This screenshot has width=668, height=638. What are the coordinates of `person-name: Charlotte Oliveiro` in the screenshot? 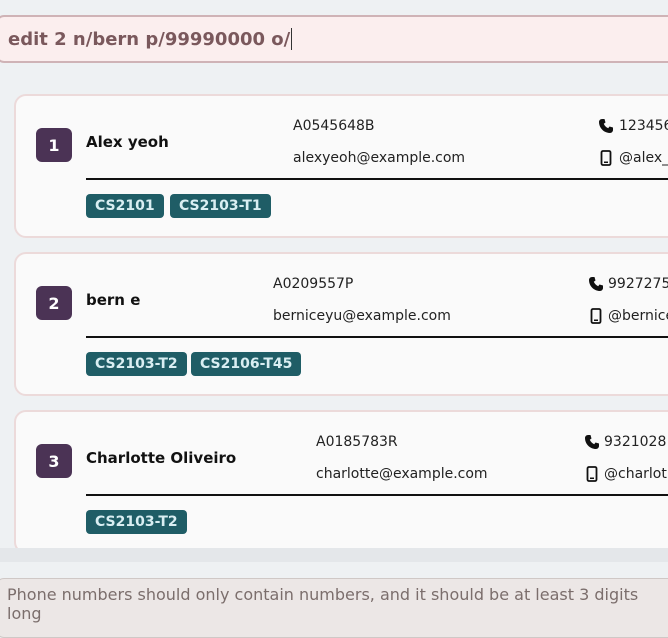 It's located at (161, 458).